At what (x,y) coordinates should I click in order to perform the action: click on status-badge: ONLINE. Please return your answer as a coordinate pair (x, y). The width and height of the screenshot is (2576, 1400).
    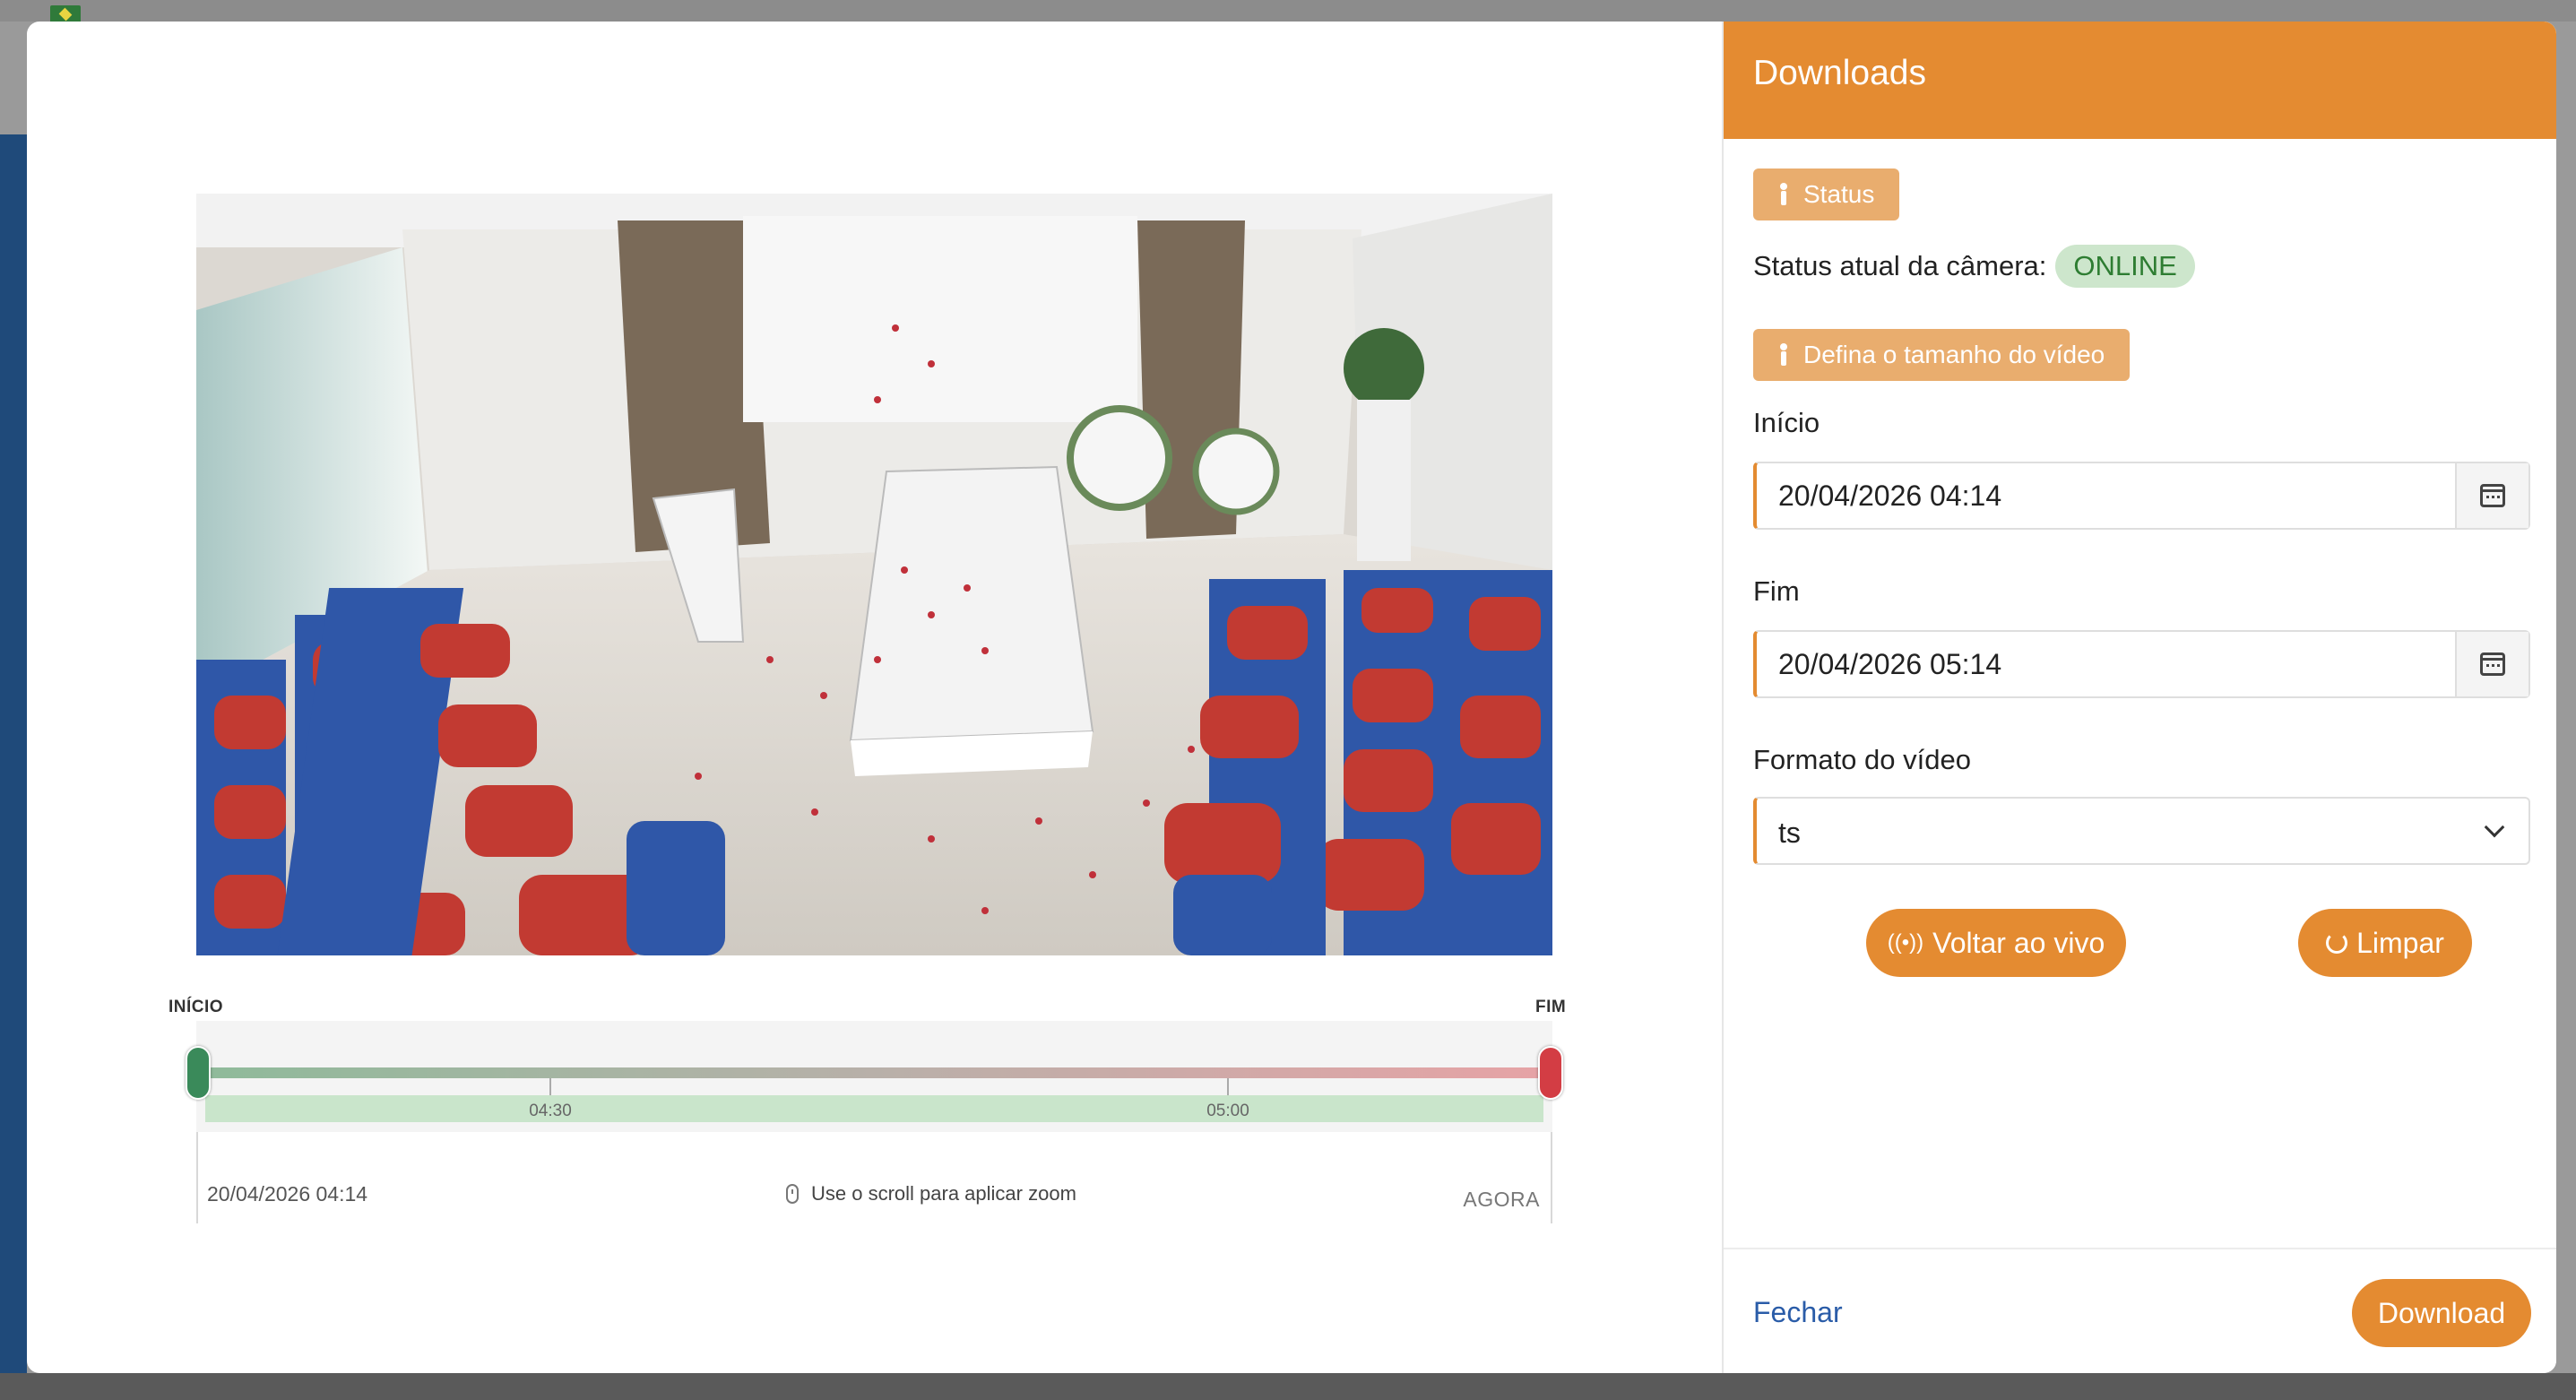
    Looking at the image, I should click on (2125, 266).